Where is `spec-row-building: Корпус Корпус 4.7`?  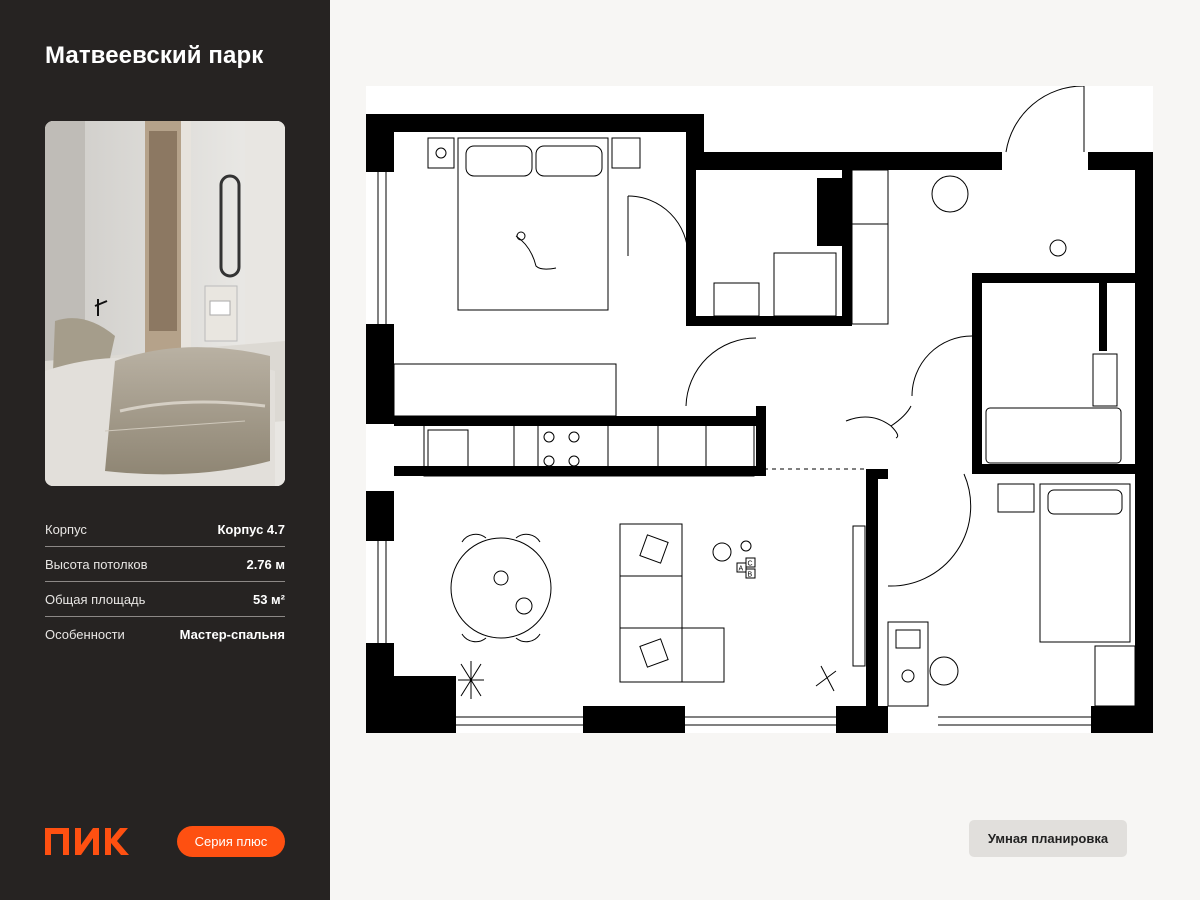 spec-row-building: Корпус Корпус 4.7 is located at coordinates (165, 529).